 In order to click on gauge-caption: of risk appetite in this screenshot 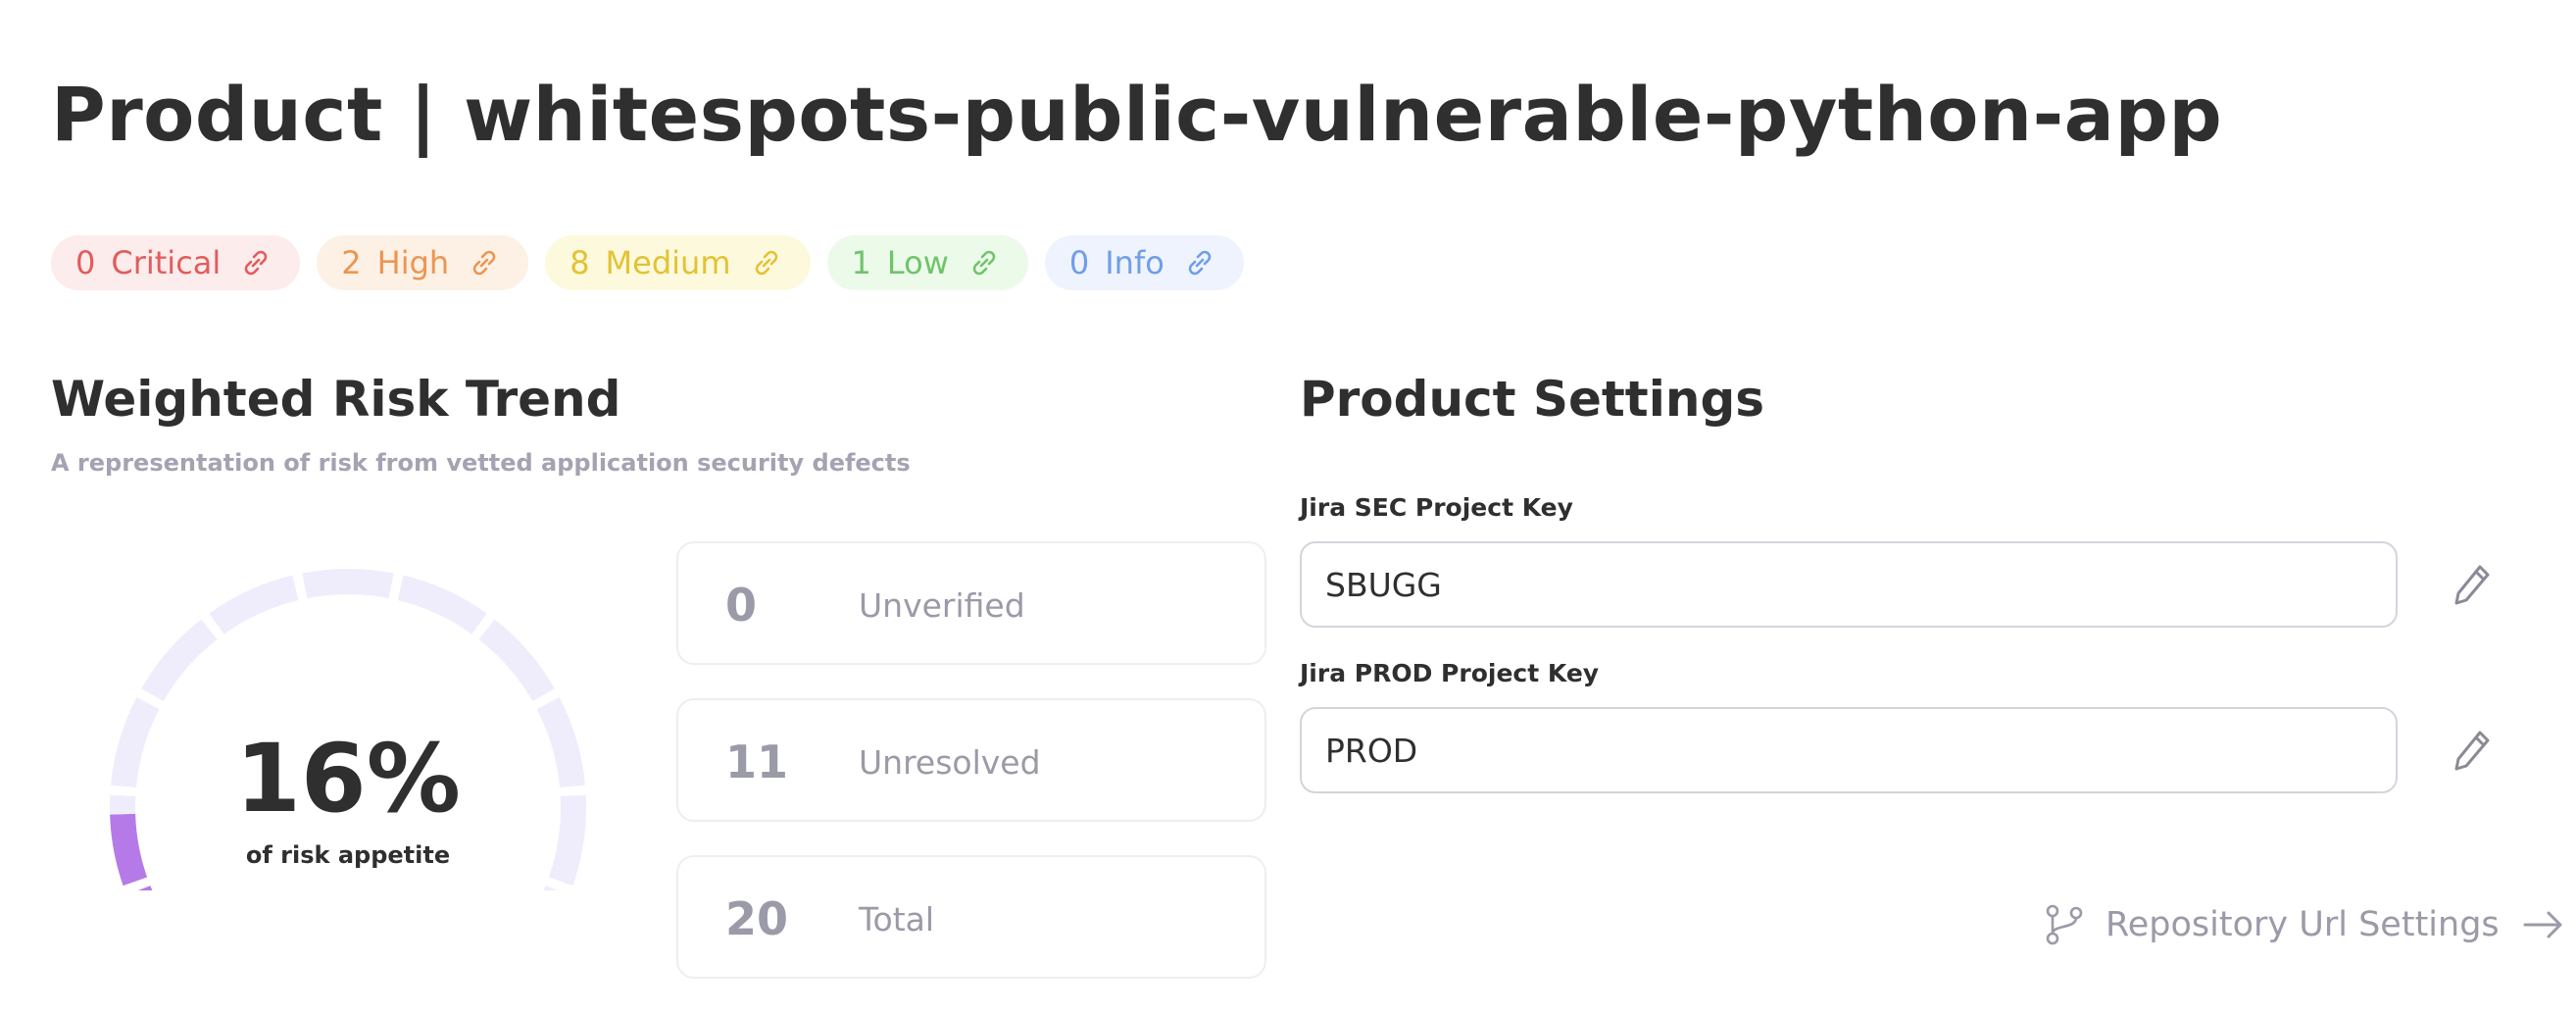, I will do `click(348, 855)`.